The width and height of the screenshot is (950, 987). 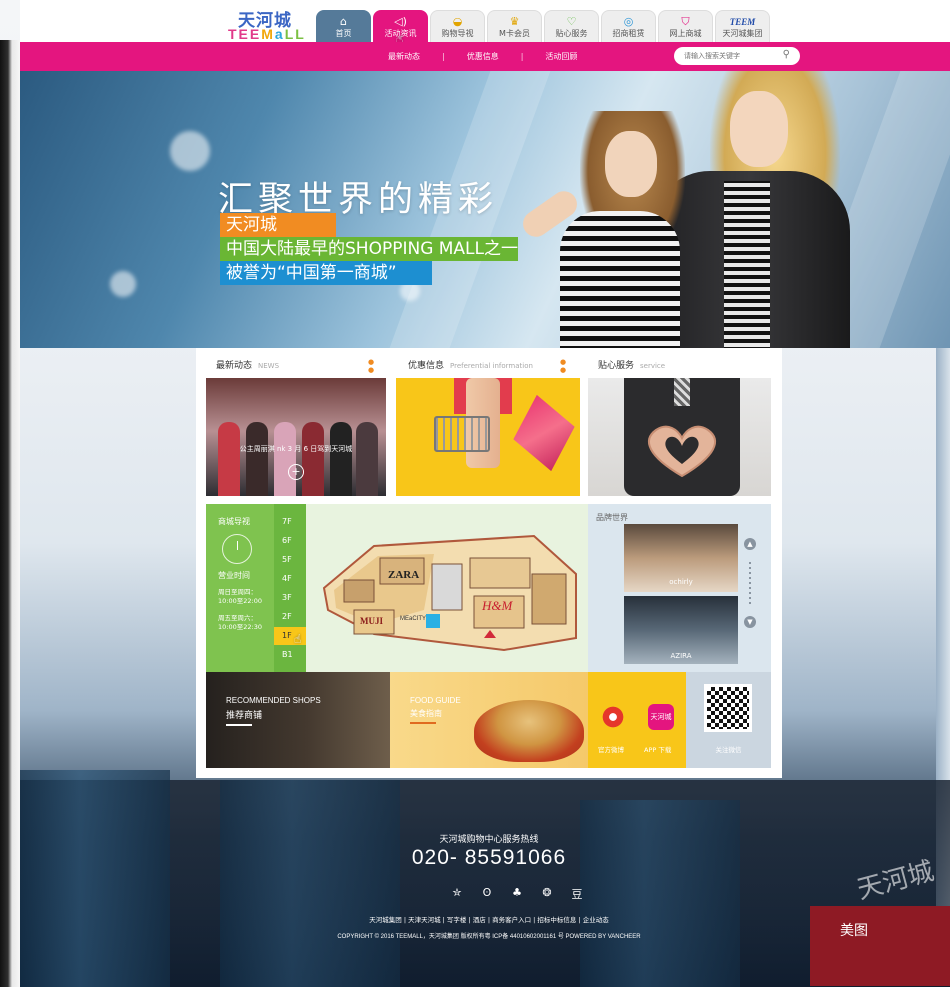 I want to click on tab-label: M卡会员, so click(x=514, y=33).